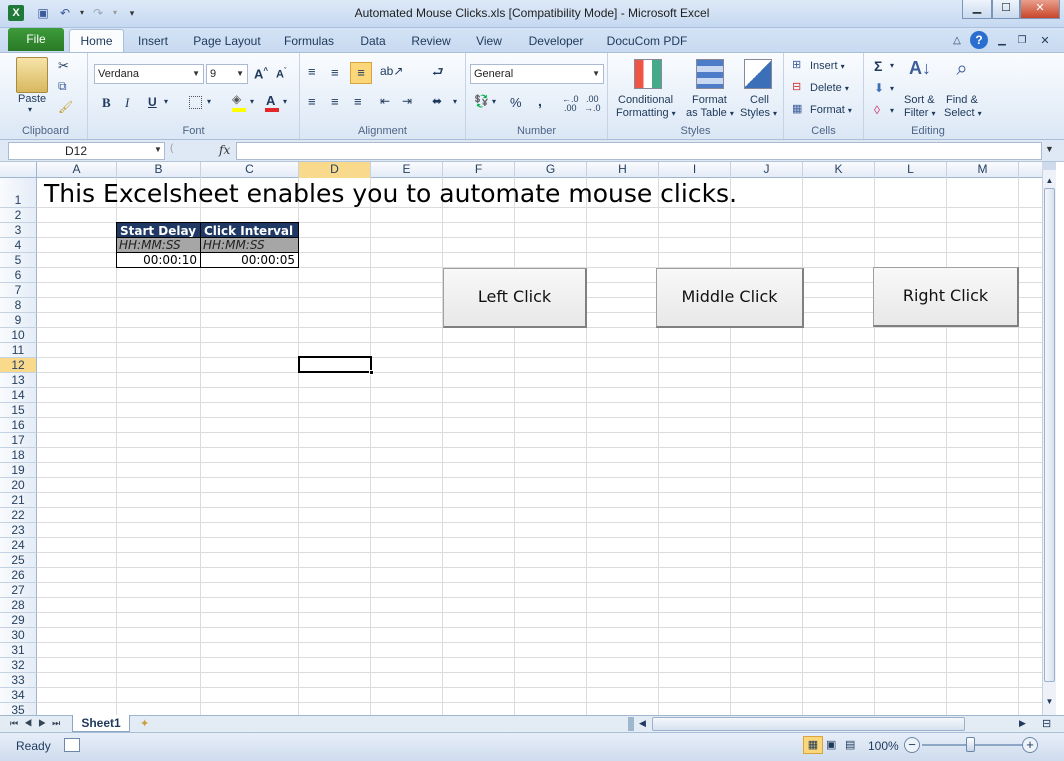  What do you see at coordinates (62, 86) in the screenshot?
I see `copy-icon: ⧉` at bounding box center [62, 86].